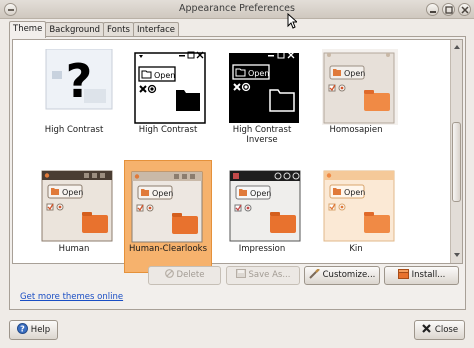 This screenshot has height=348, width=474. Describe the element at coordinates (118, 29) in the screenshot. I see `tab-fonts: Fonts` at that location.